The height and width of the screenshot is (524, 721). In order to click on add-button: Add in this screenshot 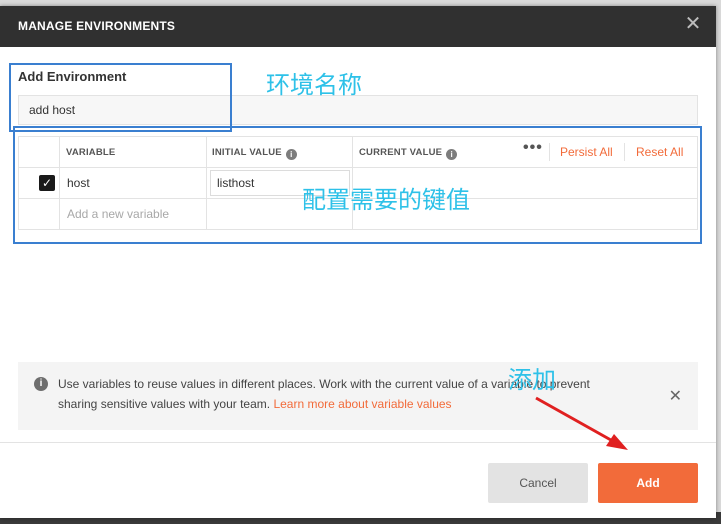, I will do `click(648, 483)`.